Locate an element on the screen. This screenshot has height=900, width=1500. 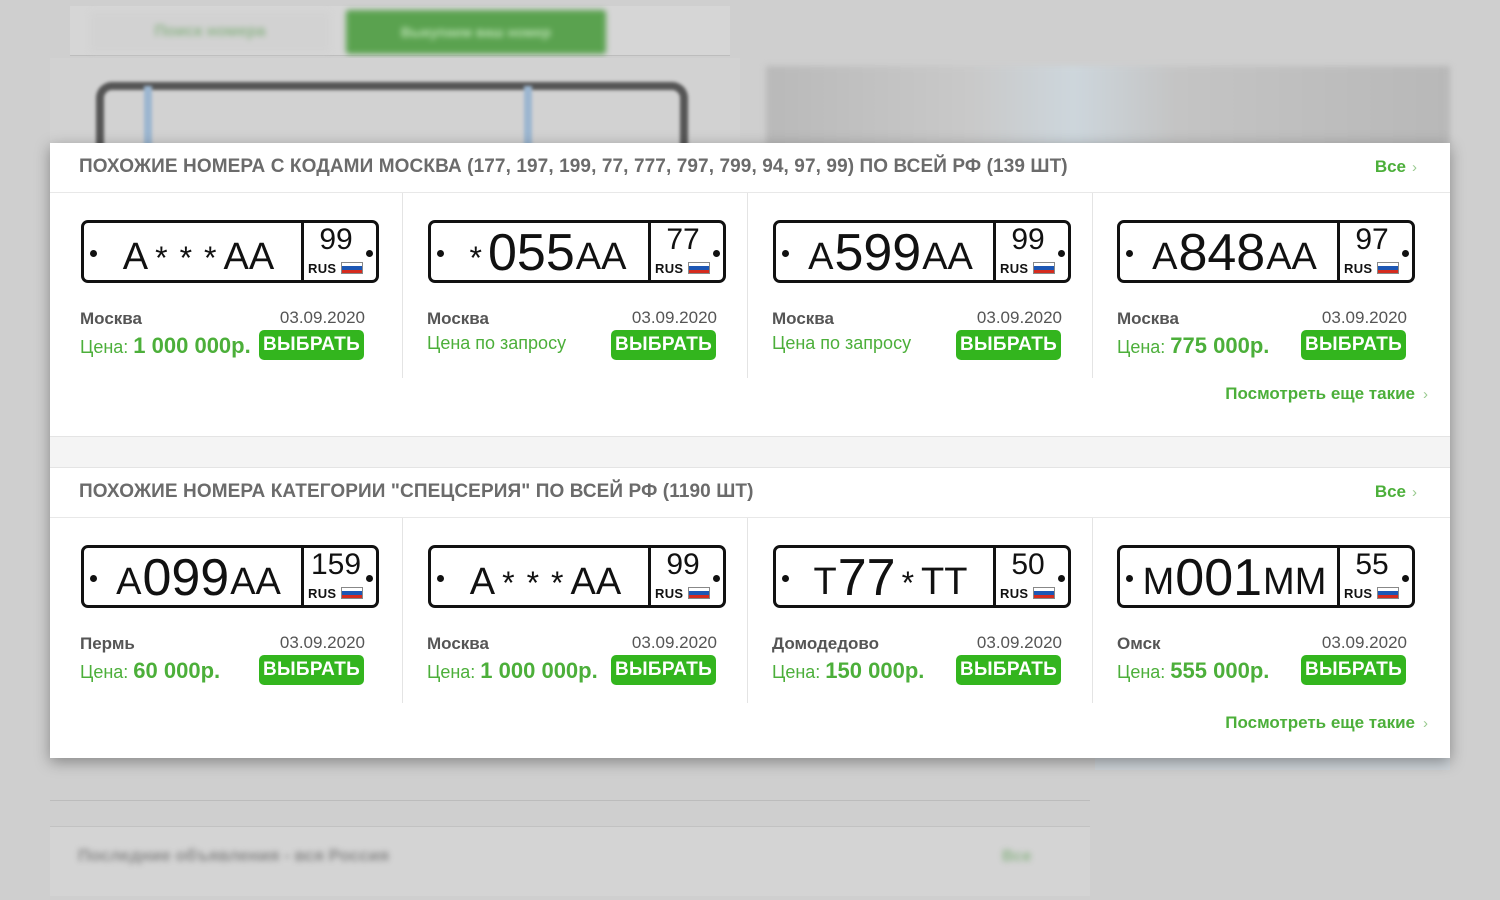
card-price: Цена: 555 000р. is located at coordinates (1193, 670).